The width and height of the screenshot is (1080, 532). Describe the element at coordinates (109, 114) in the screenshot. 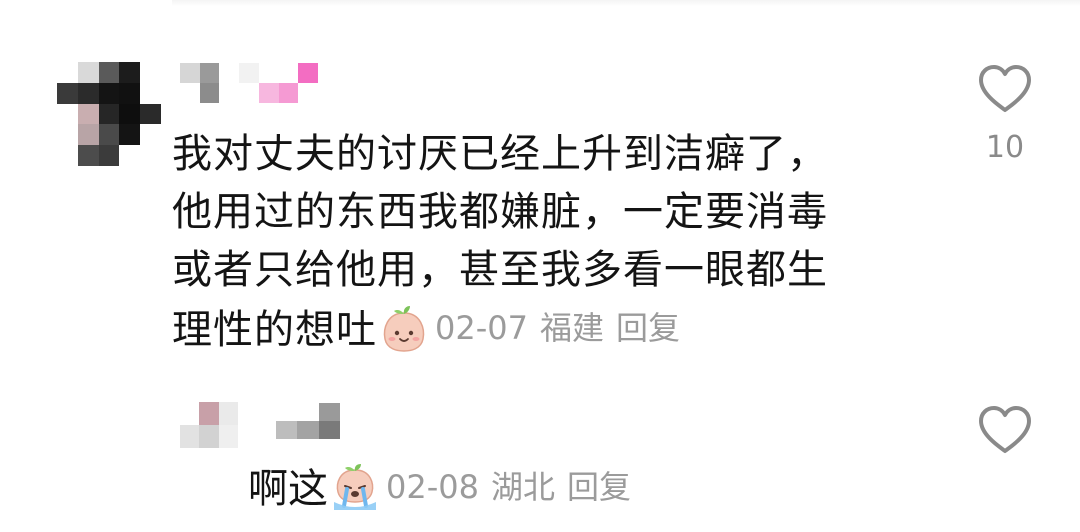

I see `avatar` at that location.